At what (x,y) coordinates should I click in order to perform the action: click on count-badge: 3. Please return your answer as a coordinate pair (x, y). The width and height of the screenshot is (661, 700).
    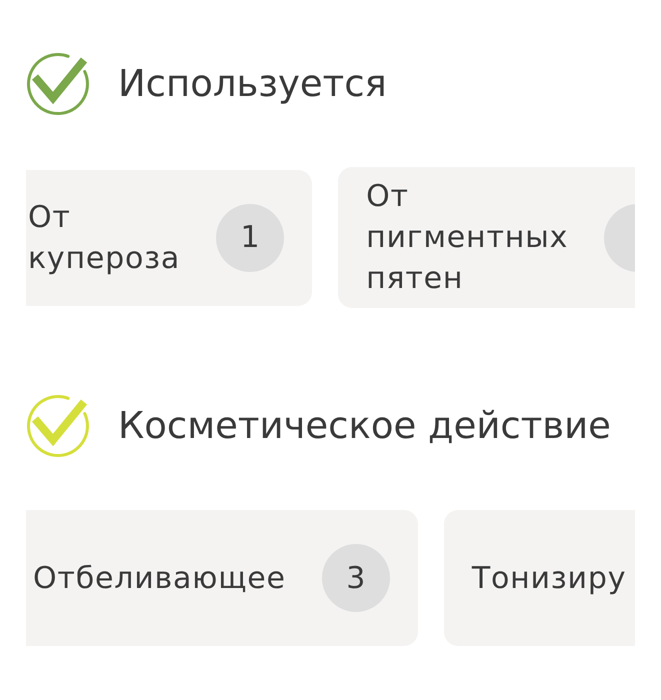
    Looking at the image, I should click on (356, 578).